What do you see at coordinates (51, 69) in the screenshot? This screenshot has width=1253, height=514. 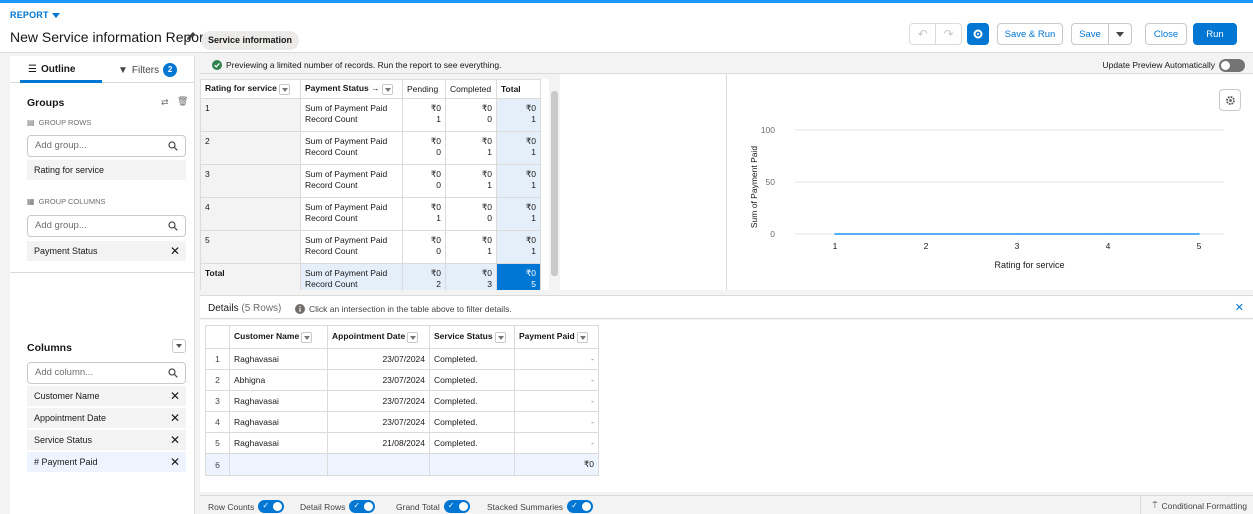 I see `tab-outline: ☰ Outline` at bounding box center [51, 69].